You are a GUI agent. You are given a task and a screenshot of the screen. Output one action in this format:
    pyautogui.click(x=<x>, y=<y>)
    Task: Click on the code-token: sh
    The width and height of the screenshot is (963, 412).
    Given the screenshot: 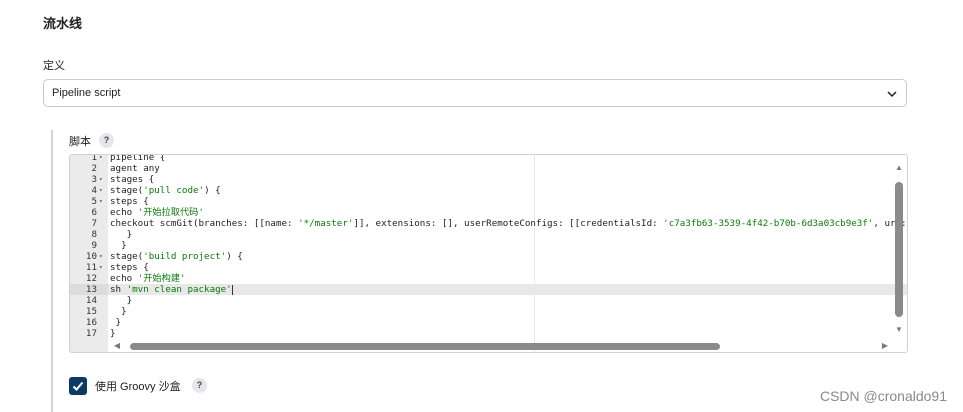 What is the action you would take?
    pyautogui.click(x=118, y=289)
    